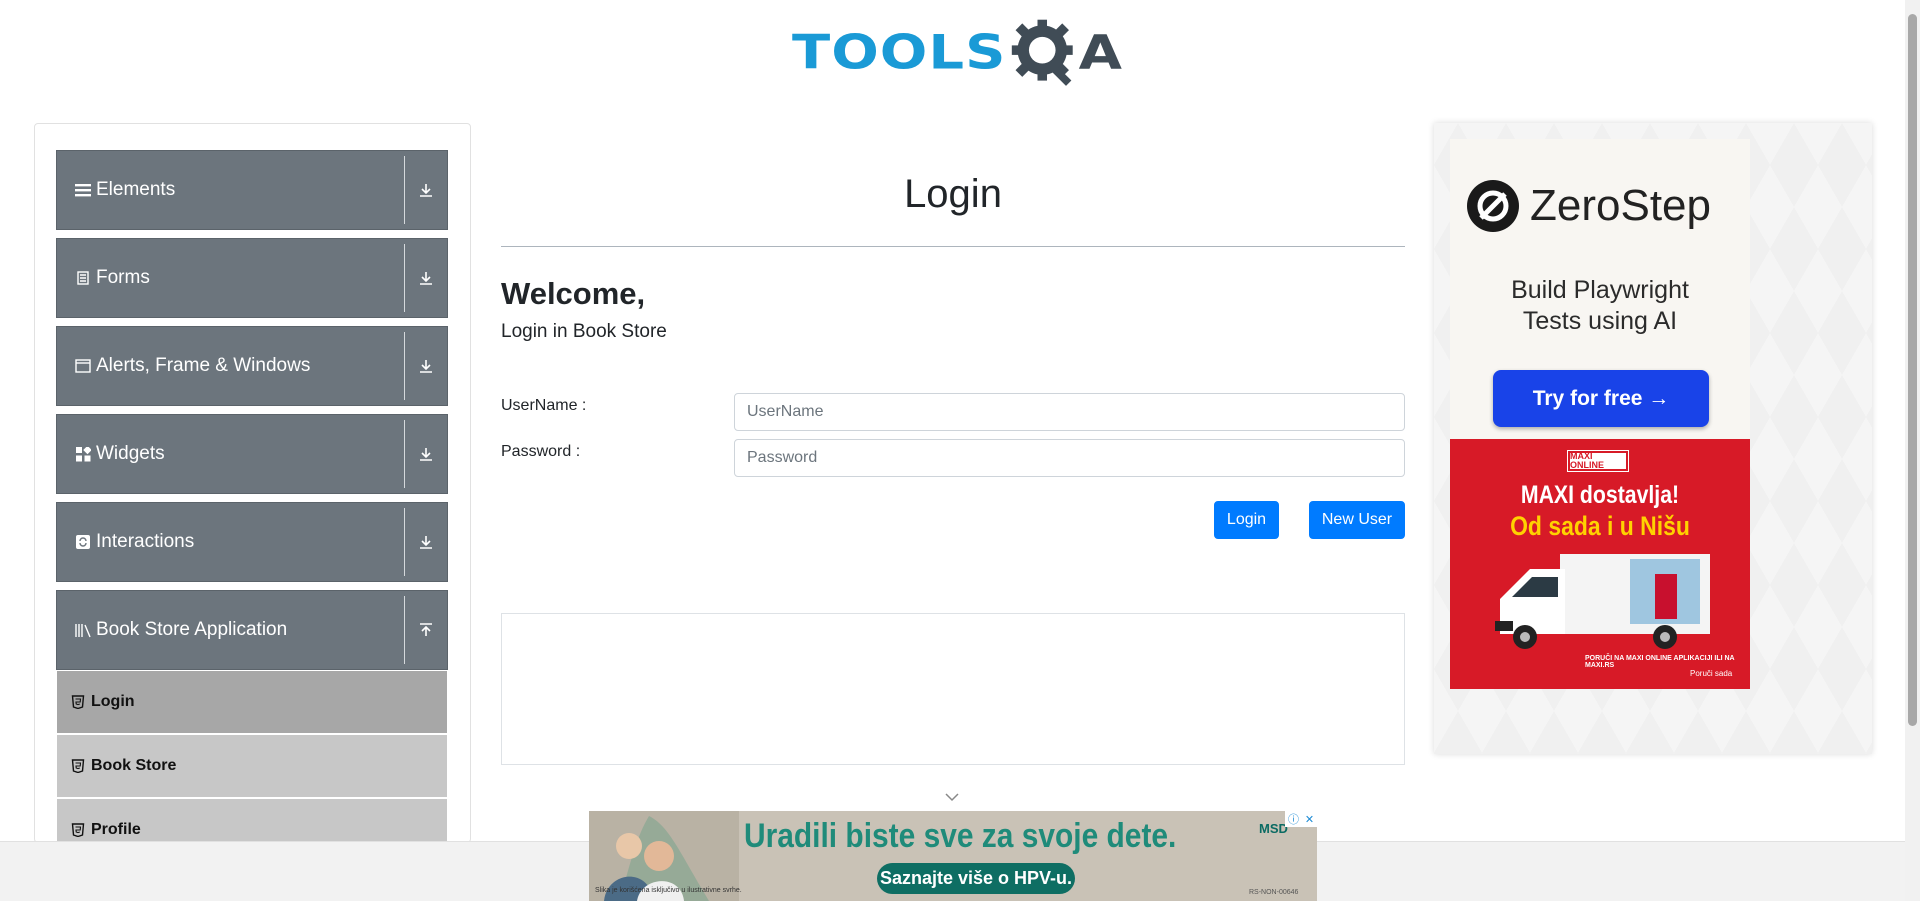 The height and width of the screenshot is (901, 1920). Describe the element at coordinates (584, 331) in the screenshot. I see `login-subtitle: Login in Book Store` at that location.